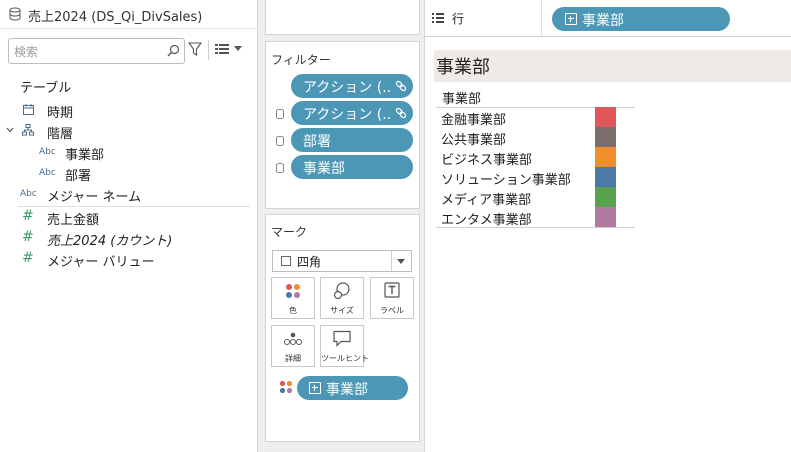 This screenshot has height=452, width=791. I want to click on field-sales-amount: # 売上金額, so click(128, 217).